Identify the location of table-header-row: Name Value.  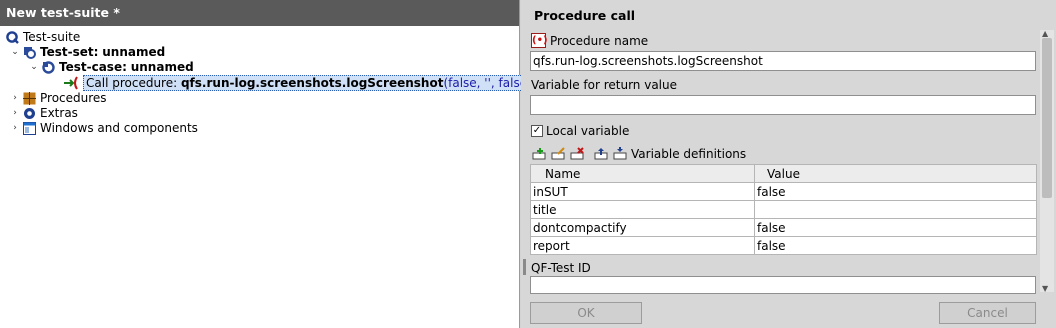
(783, 173).